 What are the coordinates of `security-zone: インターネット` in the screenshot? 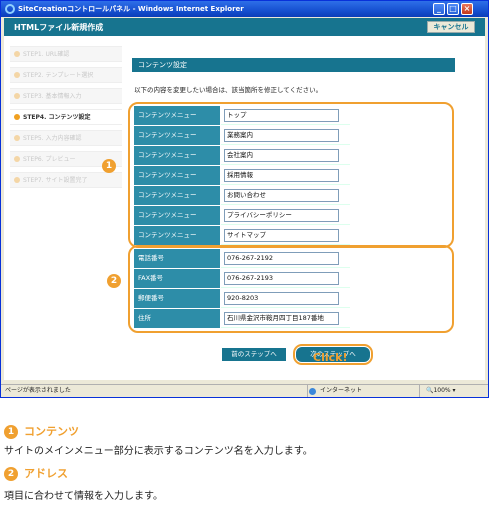 It's located at (361, 391).